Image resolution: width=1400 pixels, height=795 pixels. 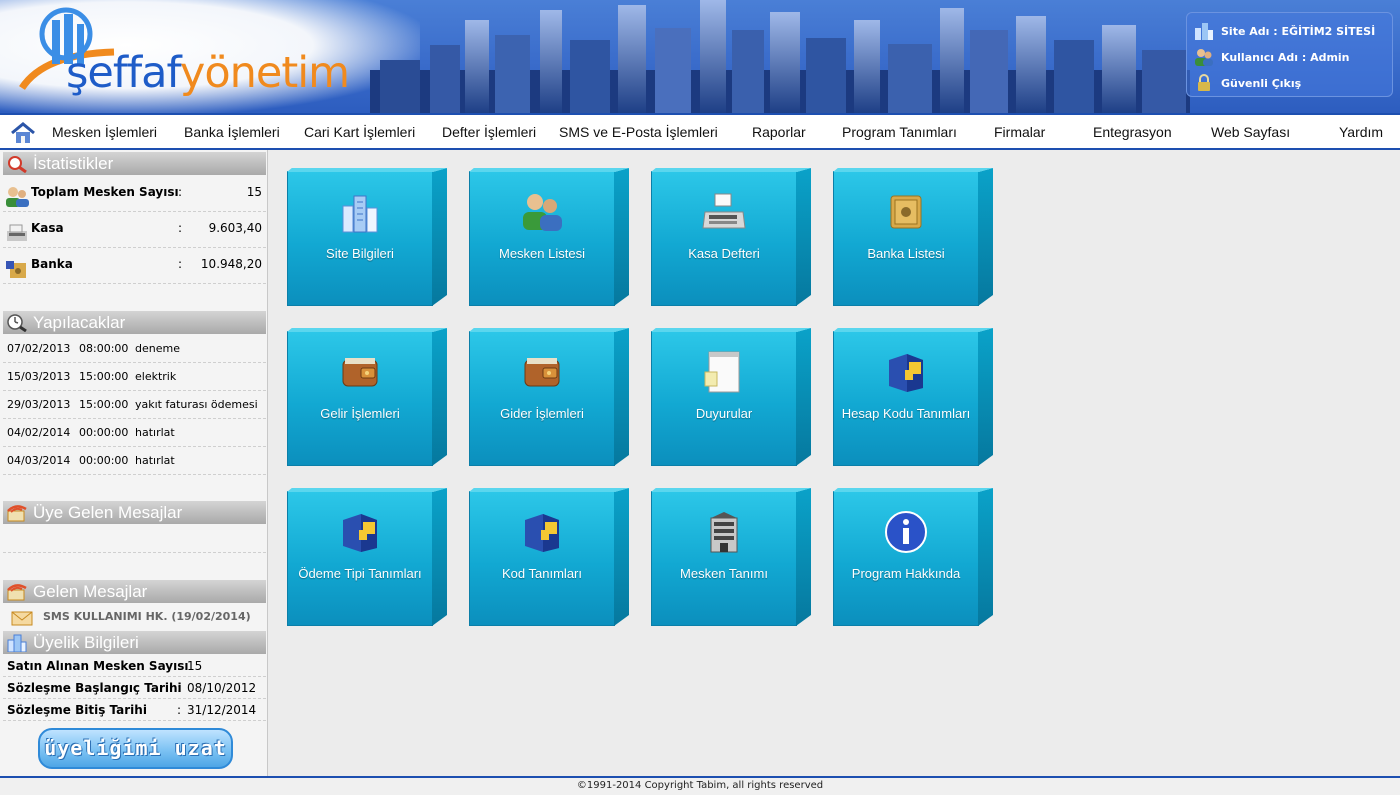 I want to click on clock-search-icon, so click(x=17, y=323).